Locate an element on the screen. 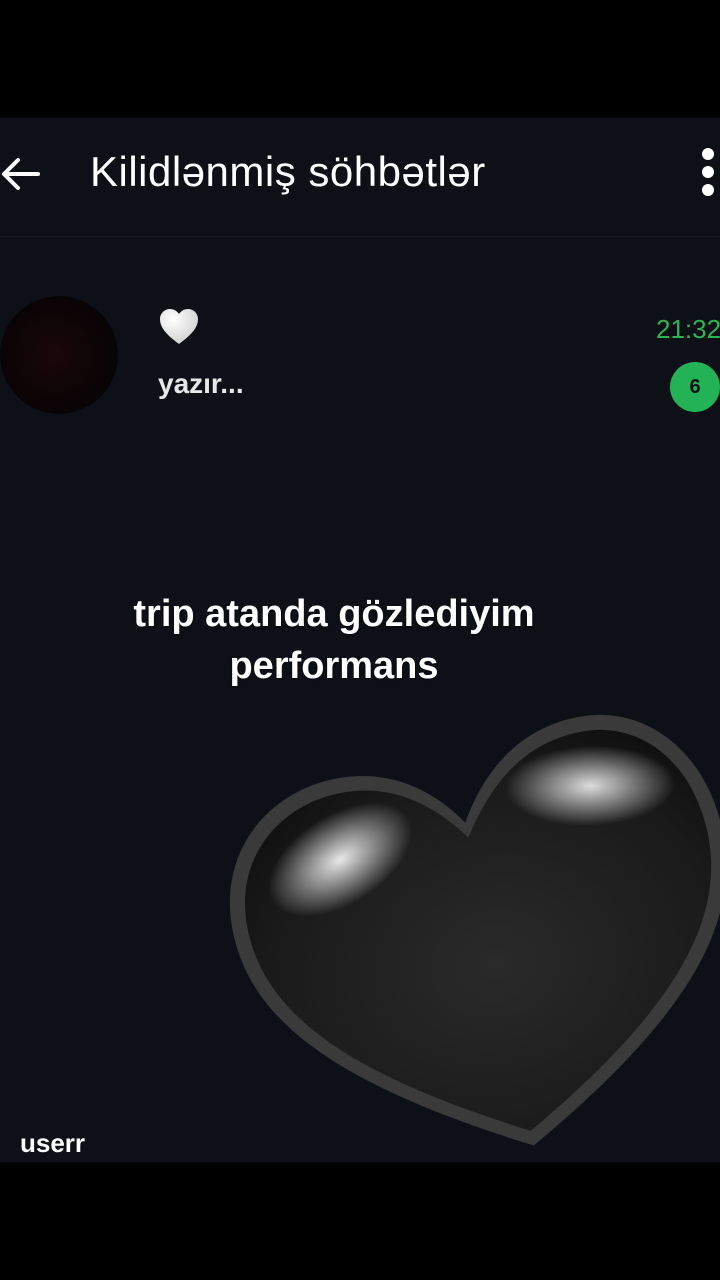  page-title: Kilidlənmiş söhbətlər is located at coordinates (288, 171).